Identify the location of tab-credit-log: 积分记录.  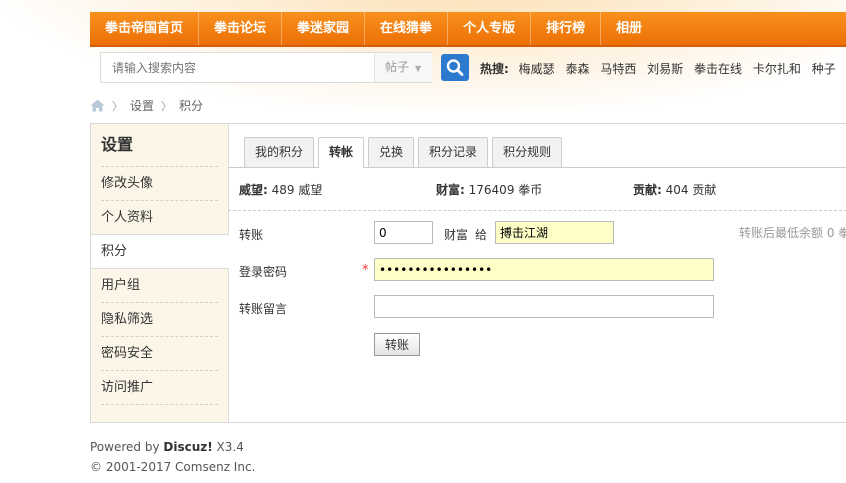
(453, 152).